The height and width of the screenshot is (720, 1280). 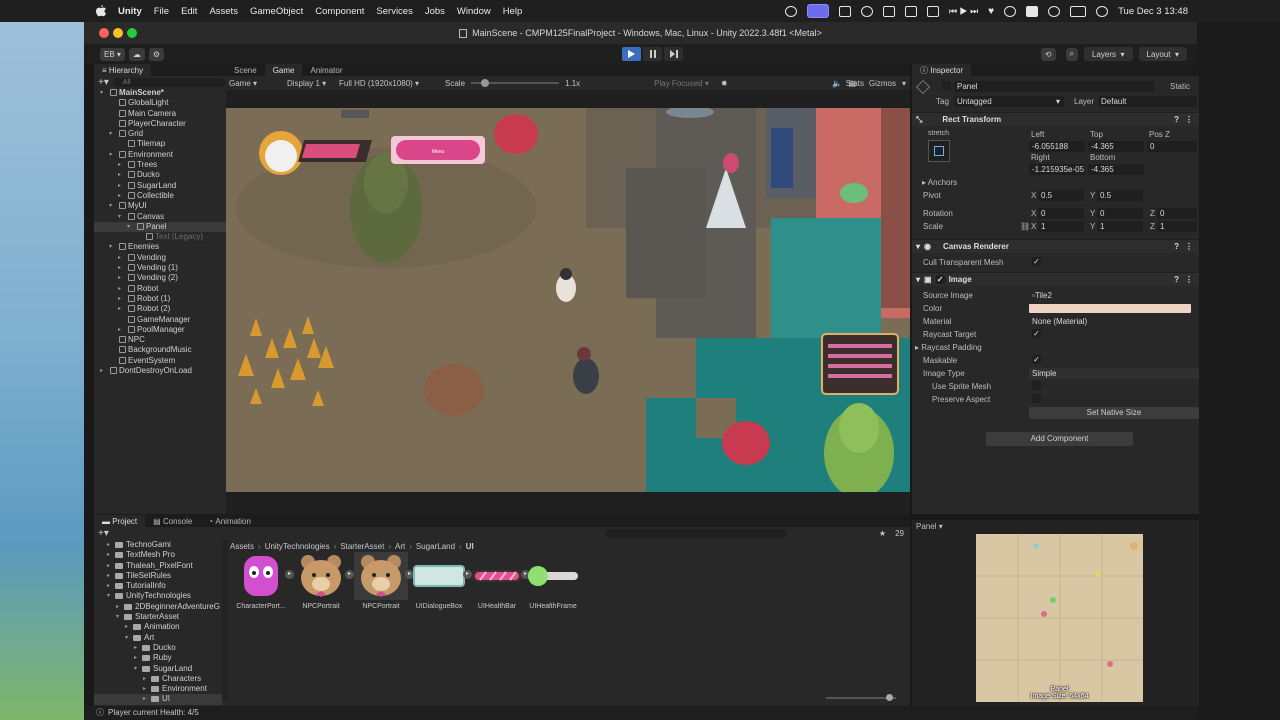 I want to click on asset-item: UIDialogueBox ▸, so click(x=441, y=581).